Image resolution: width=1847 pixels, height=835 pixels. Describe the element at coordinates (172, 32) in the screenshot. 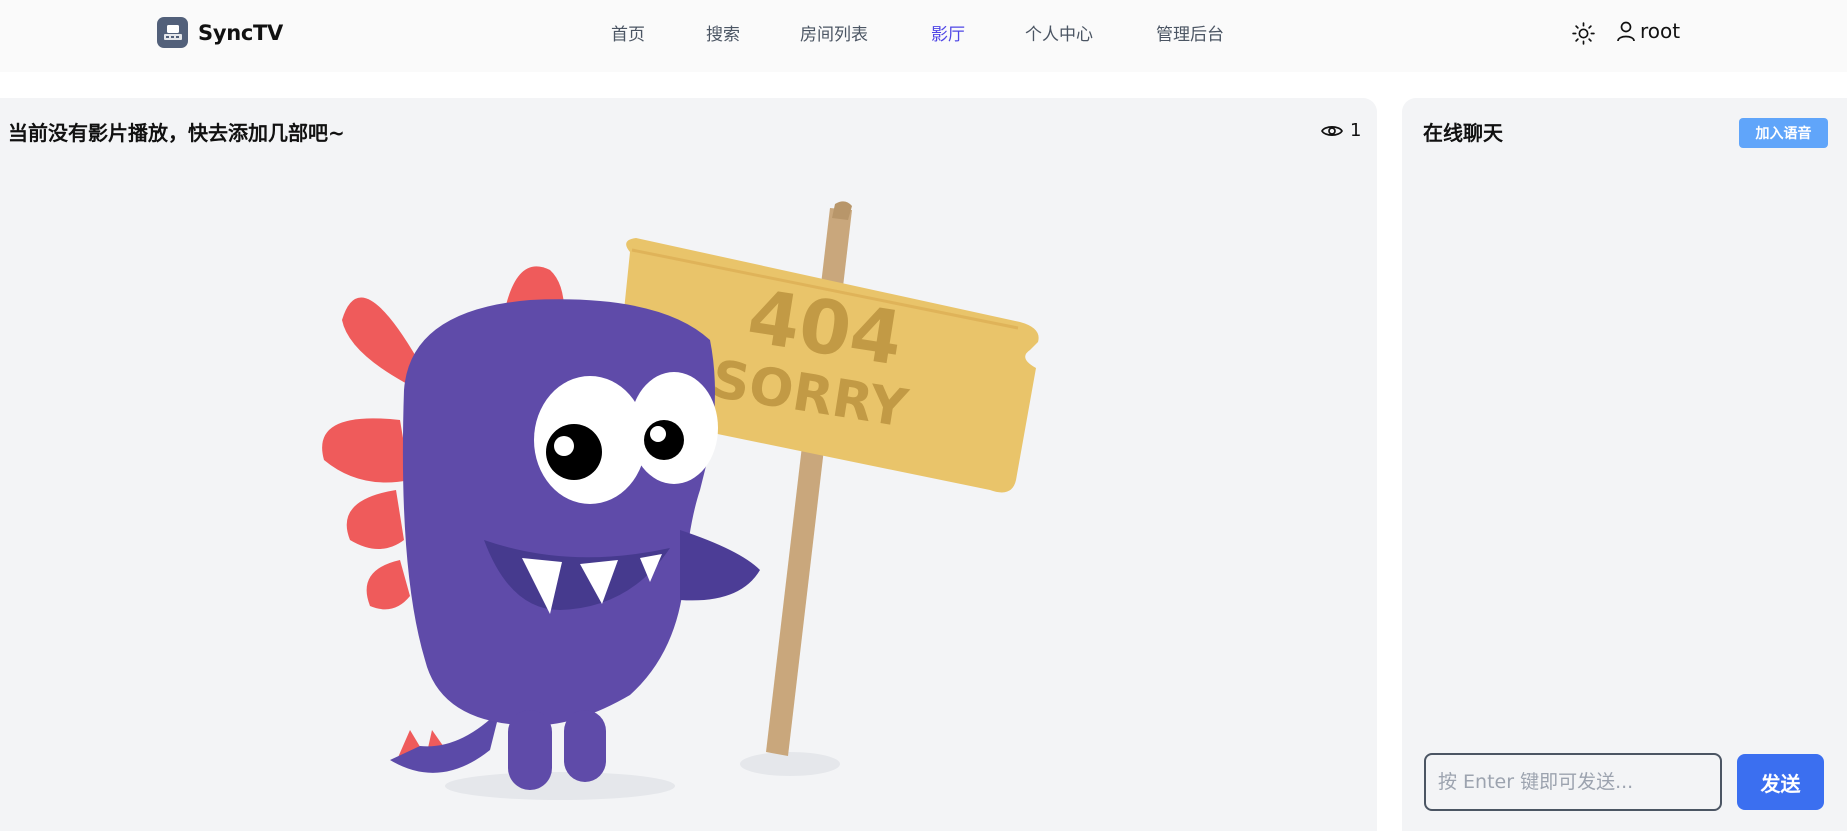

I see `tv-logo-icon` at that location.